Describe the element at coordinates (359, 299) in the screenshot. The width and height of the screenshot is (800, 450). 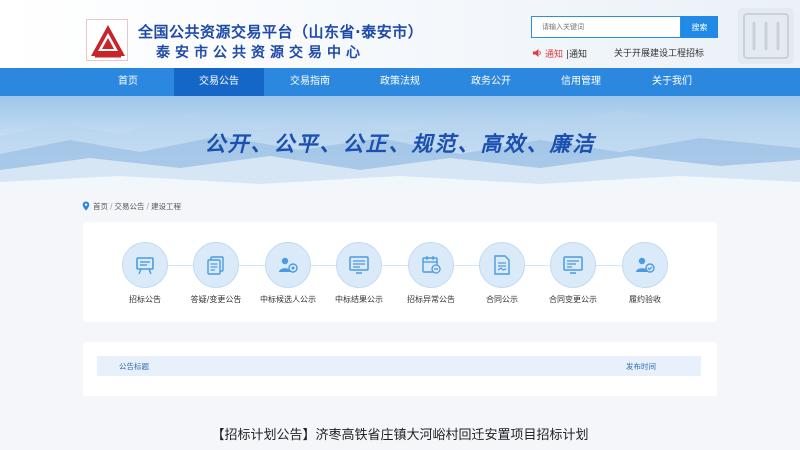
I see `category-label: 中标结果公示` at that location.